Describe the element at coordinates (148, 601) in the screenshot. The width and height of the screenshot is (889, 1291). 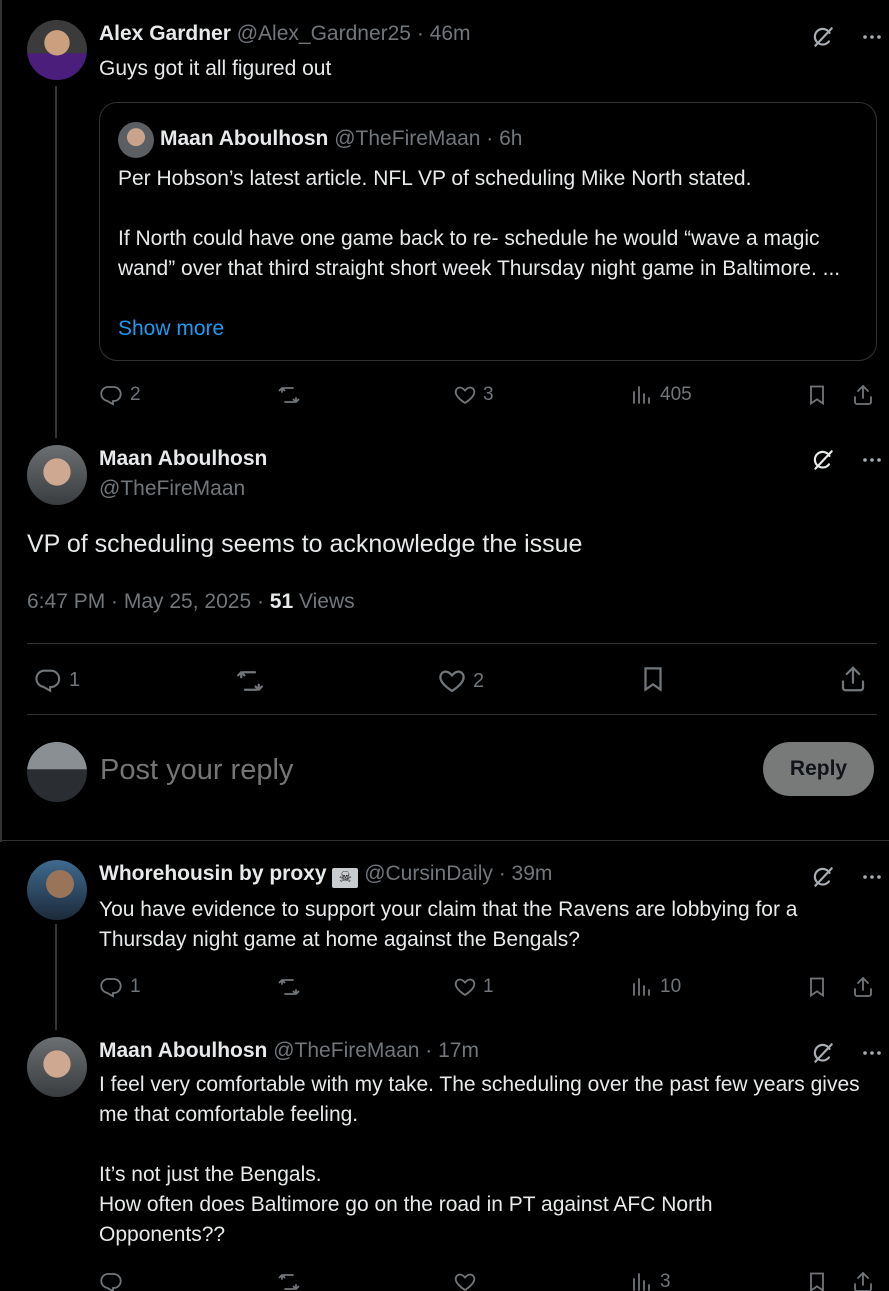
I see `timestamp-text: 6:47 PM · May 25, 2025 ·` at that location.